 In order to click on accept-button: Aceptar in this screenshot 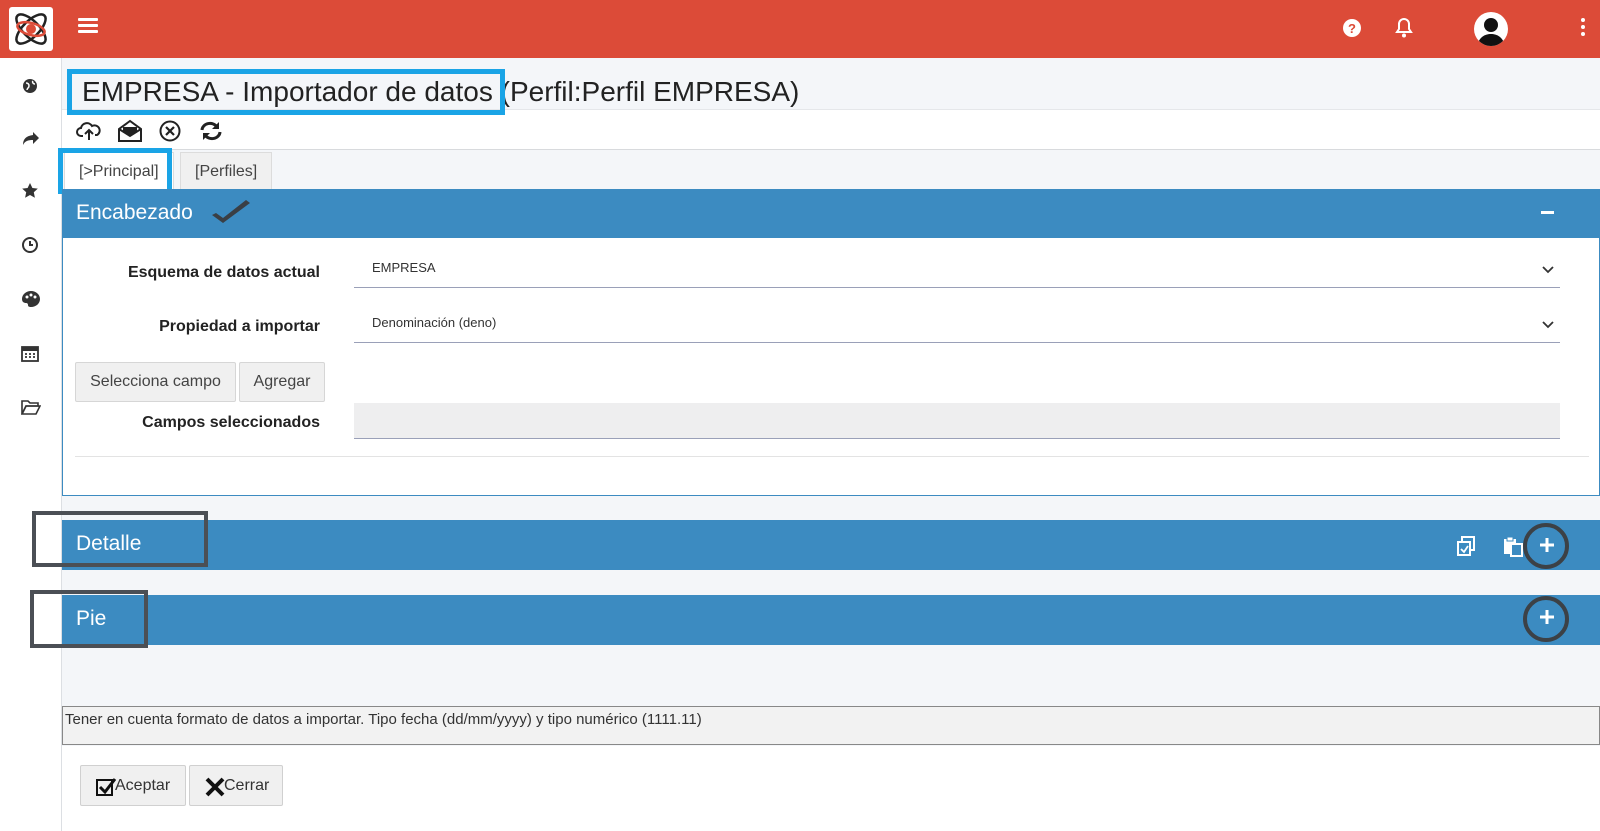, I will do `click(133, 785)`.